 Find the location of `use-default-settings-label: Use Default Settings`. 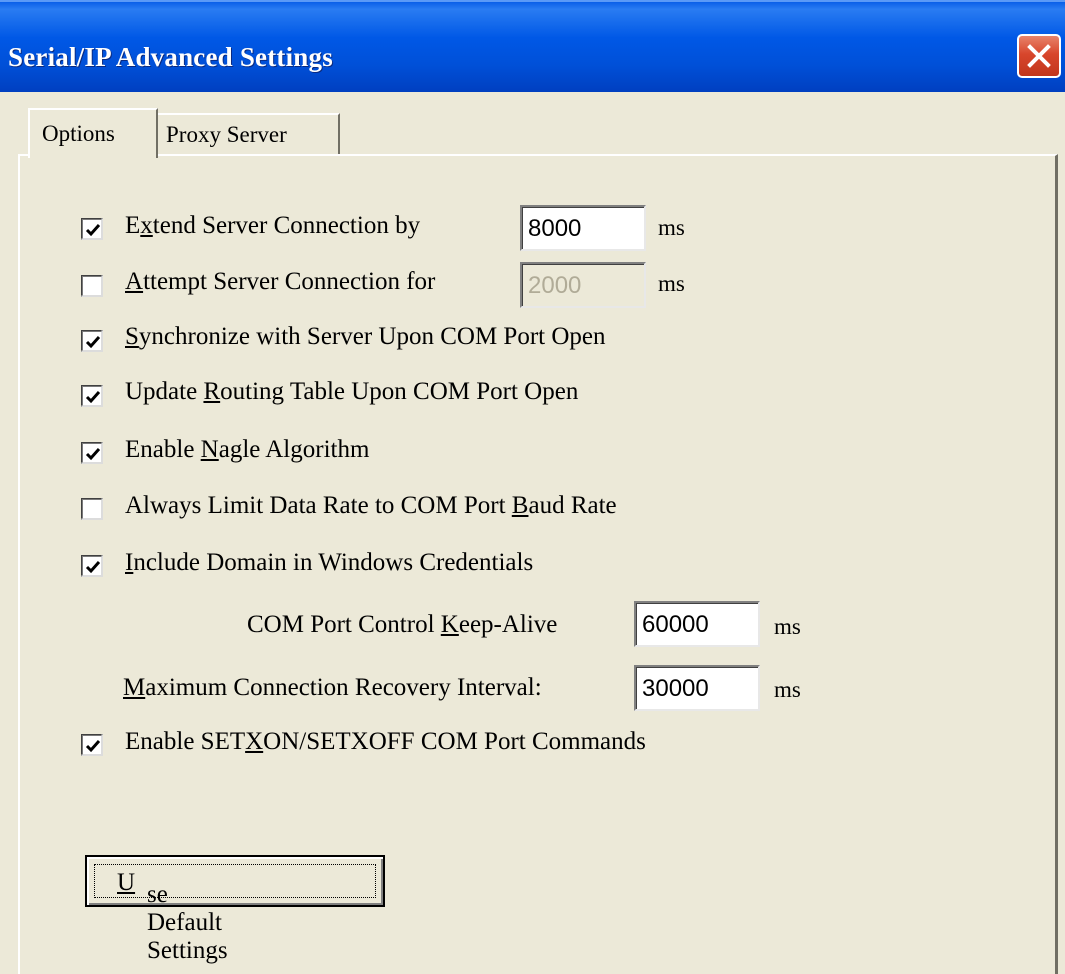

use-default-settings-label: Use Default Settings is located at coordinates (172, 916).